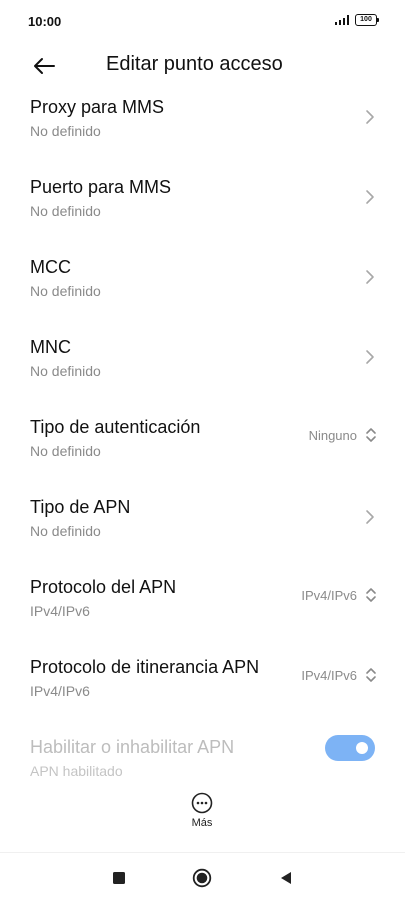  Describe the element at coordinates (101, 187) in the screenshot. I see `row-title: Puerto para MMS` at that location.